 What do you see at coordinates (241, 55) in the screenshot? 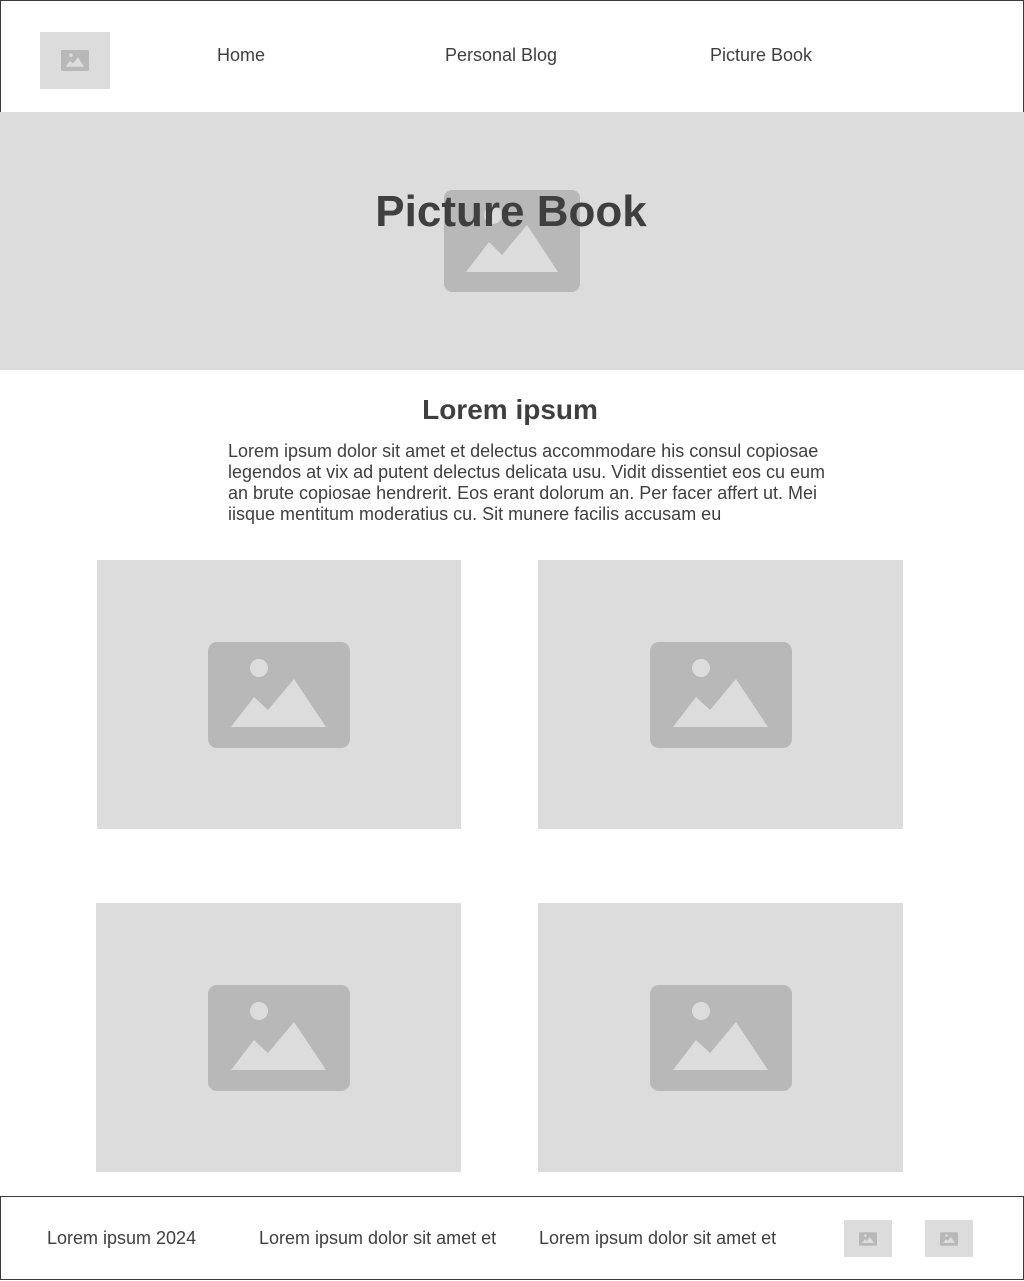
I see `nav-home-link: Home` at bounding box center [241, 55].